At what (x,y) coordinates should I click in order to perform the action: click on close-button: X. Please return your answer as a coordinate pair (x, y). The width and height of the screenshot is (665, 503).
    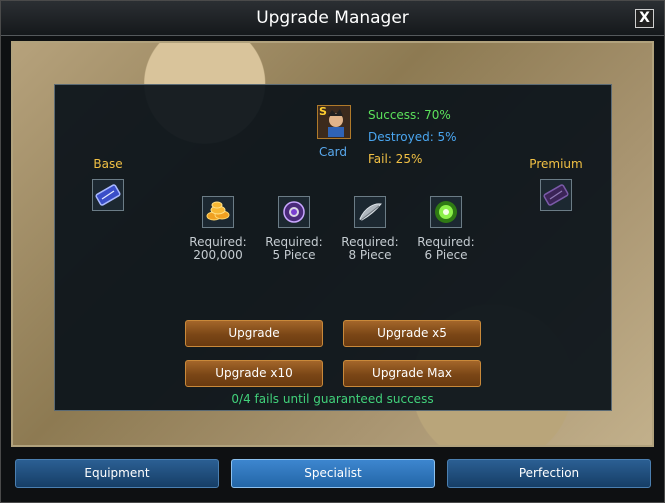
    Looking at the image, I should click on (644, 18).